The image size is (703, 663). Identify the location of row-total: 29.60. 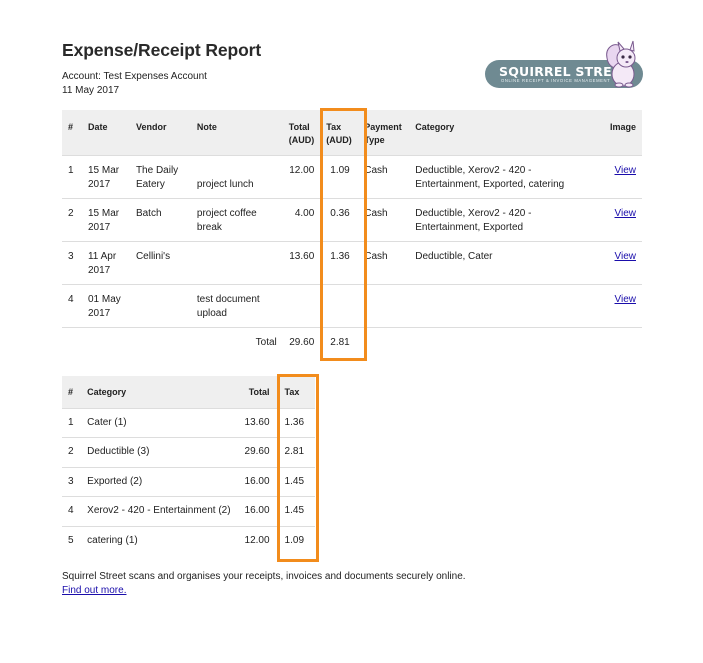
(256, 452).